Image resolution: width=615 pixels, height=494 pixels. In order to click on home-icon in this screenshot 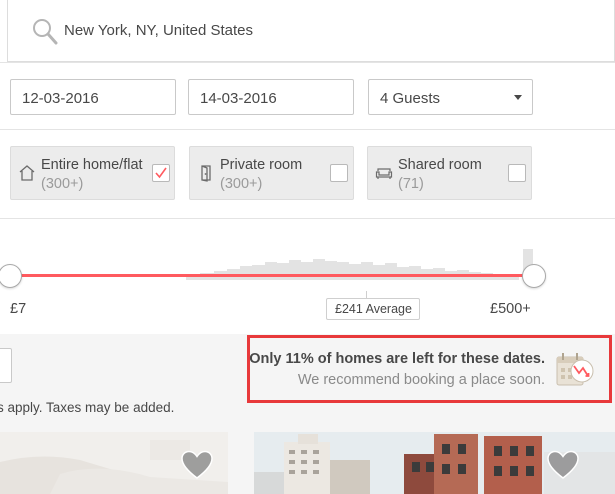, I will do `click(27, 173)`.